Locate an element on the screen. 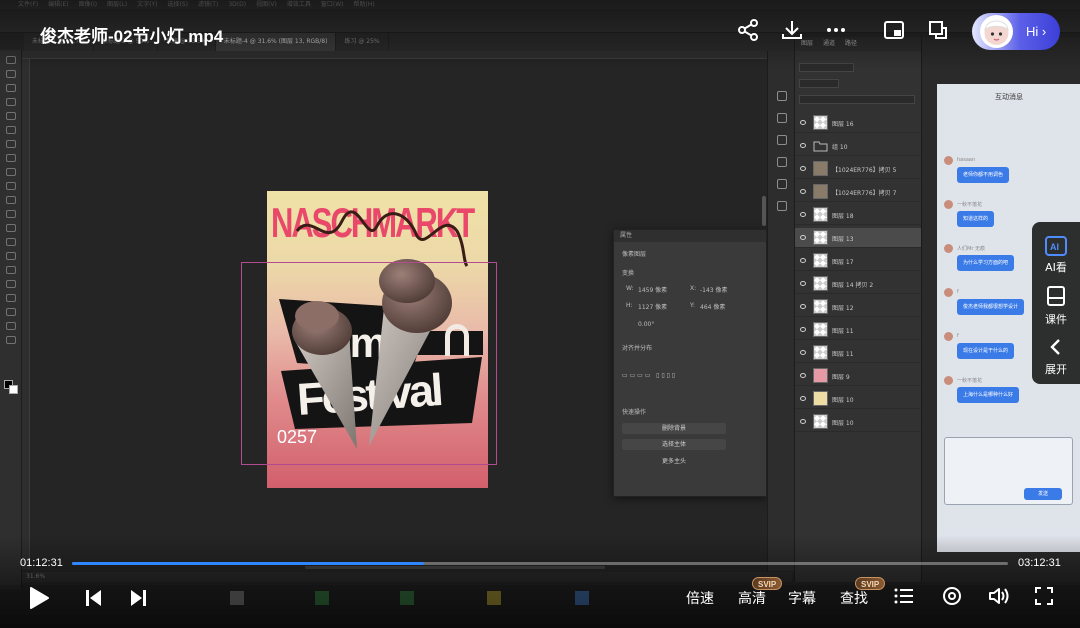  assistant-avatar is located at coordinates (996, 31).